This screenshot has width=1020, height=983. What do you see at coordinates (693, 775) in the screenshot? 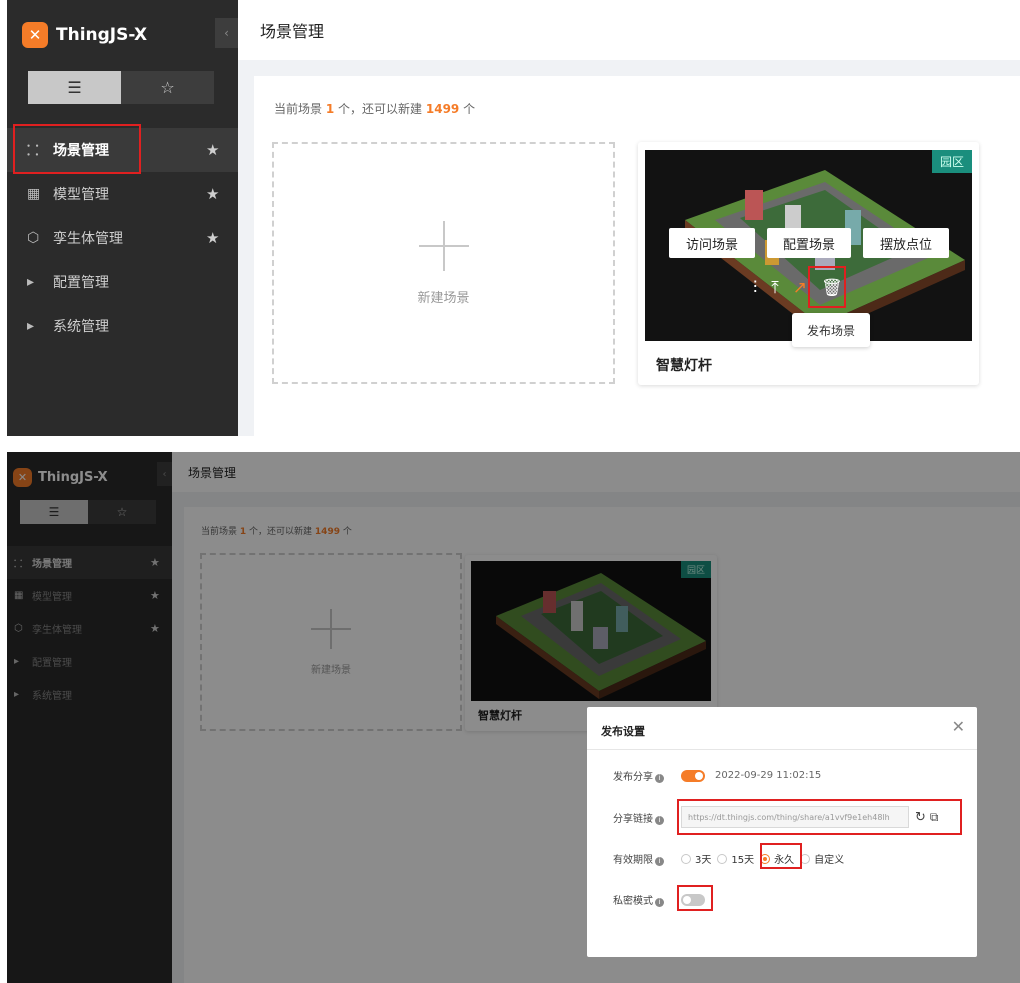
I see `share-toggle` at bounding box center [693, 775].